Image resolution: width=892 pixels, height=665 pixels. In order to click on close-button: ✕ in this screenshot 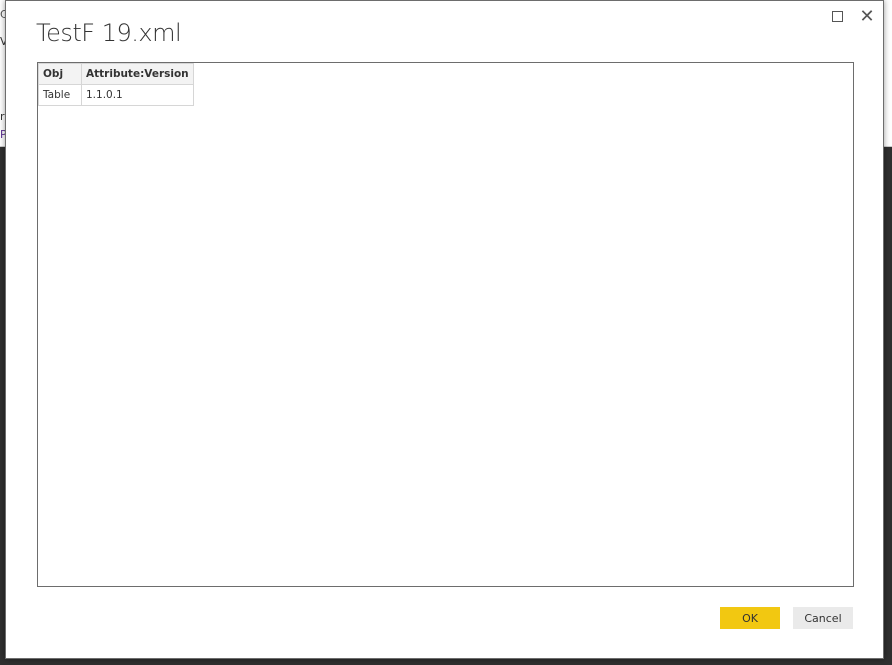, I will do `click(867, 16)`.